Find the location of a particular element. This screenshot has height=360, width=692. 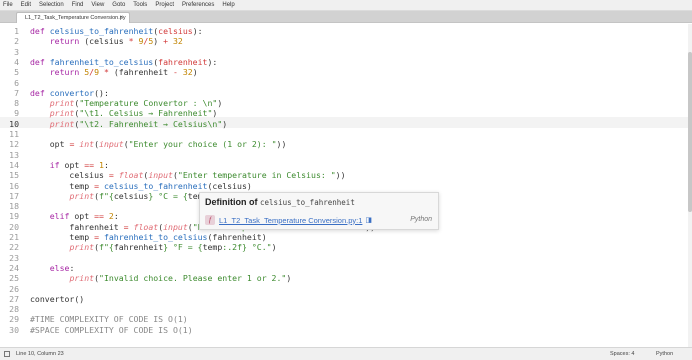

code-line: elif opt == 2: is located at coordinates (74, 216).